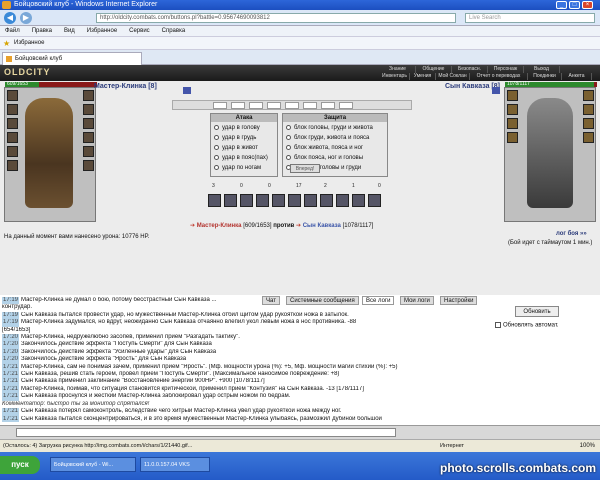 The image size is (600, 480). What do you see at coordinates (12, 31) in the screenshot?
I see `menu-file: Файл` at bounding box center [12, 31].